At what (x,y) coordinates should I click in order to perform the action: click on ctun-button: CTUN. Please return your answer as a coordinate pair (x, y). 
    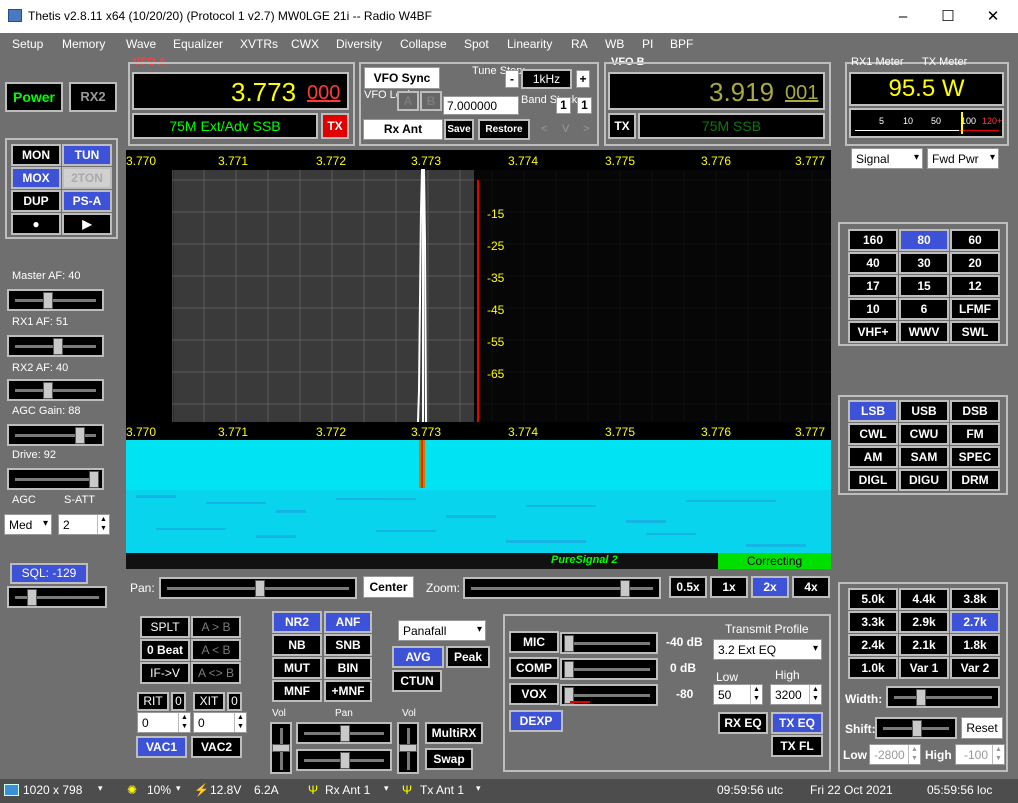
    Looking at the image, I should click on (417, 681).